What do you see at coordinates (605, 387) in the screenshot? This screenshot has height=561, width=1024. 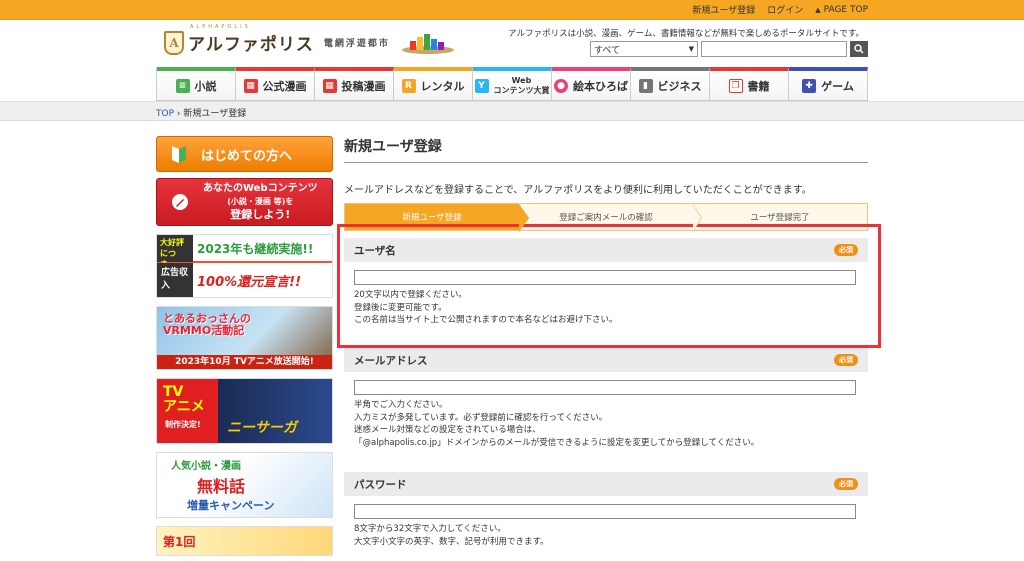 I see `email-input` at bounding box center [605, 387].